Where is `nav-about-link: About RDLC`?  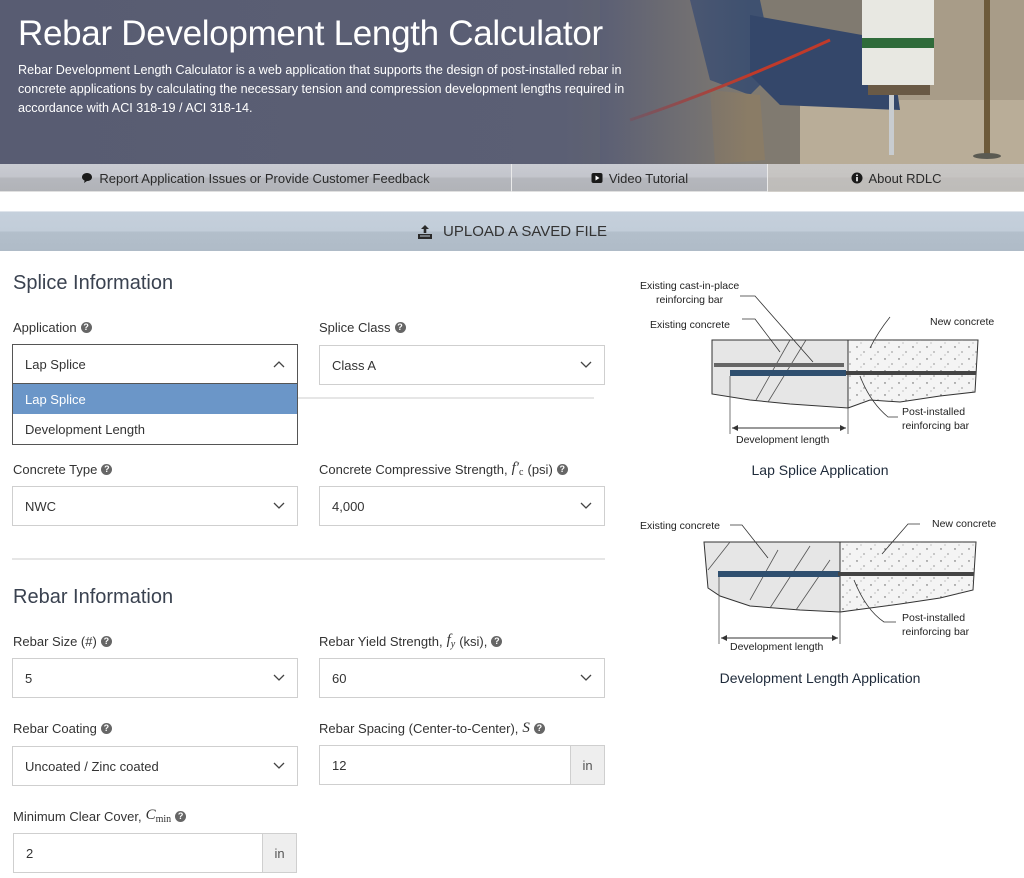 nav-about-link: About RDLC is located at coordinates (896, 178).